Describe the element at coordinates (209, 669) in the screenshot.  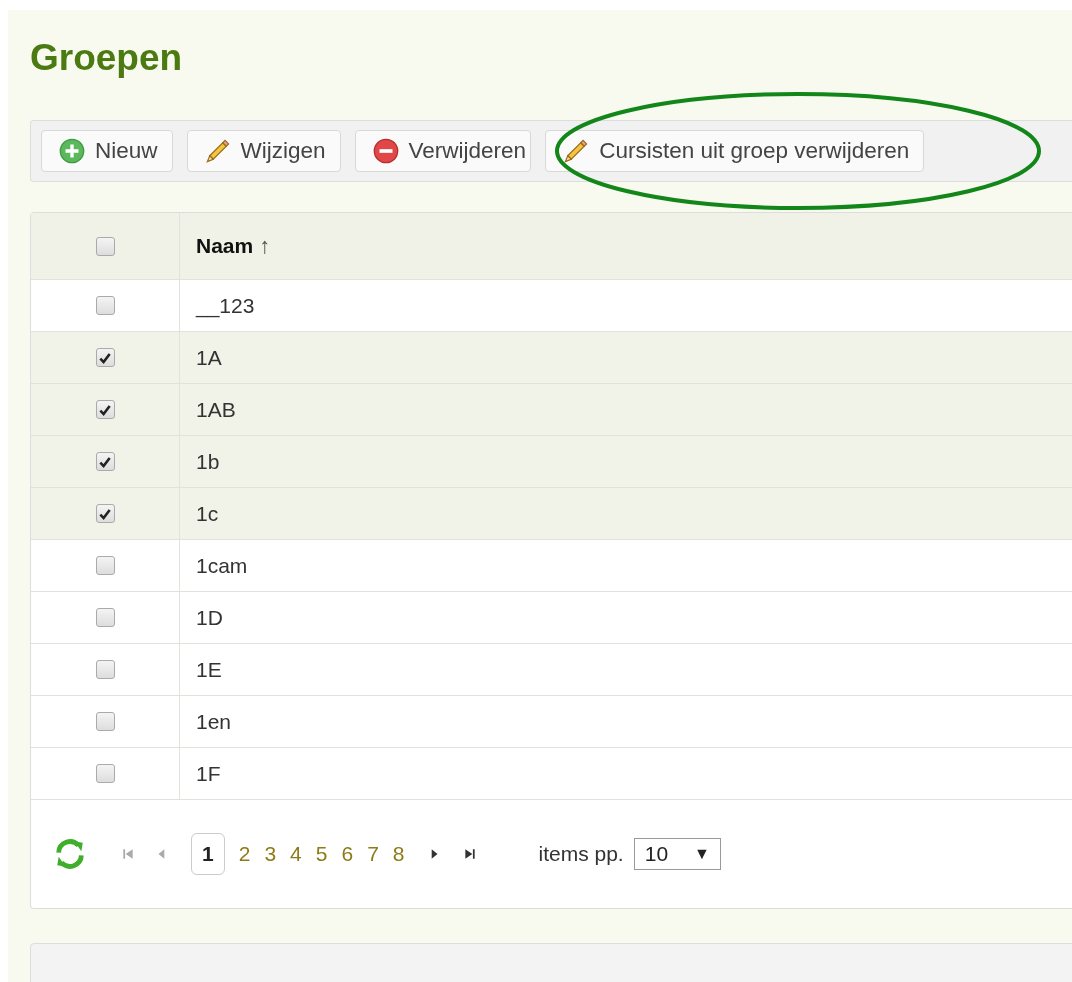
I see `table-cell: 1E` at that location.